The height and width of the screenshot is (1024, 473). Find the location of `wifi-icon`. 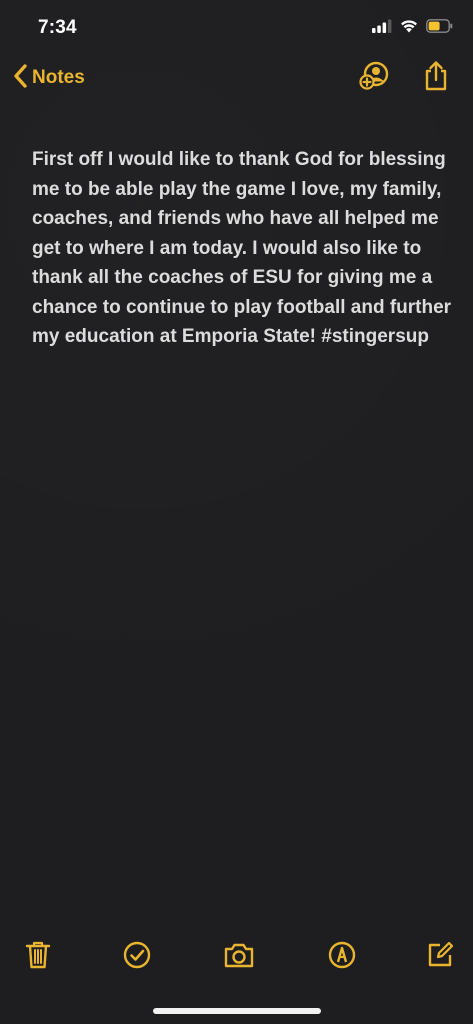

wifi-icon is located at coordinates (409, 28).